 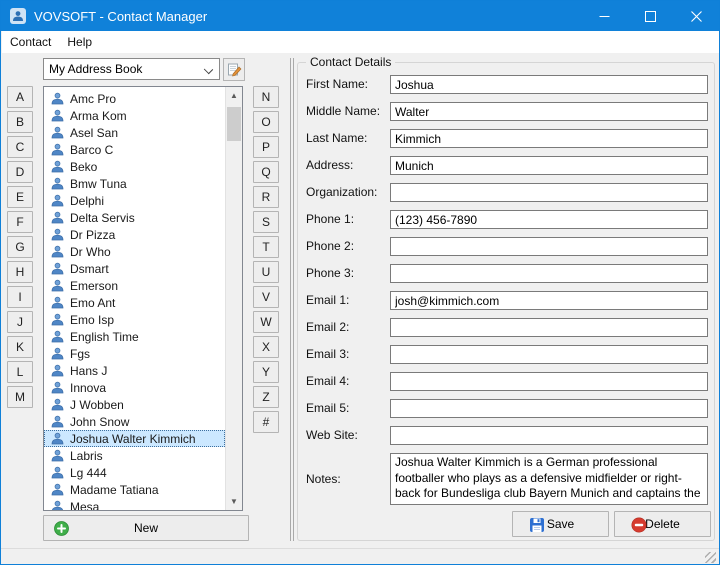 I want to click on letter-button-N: N, so click(x=266, y=97).